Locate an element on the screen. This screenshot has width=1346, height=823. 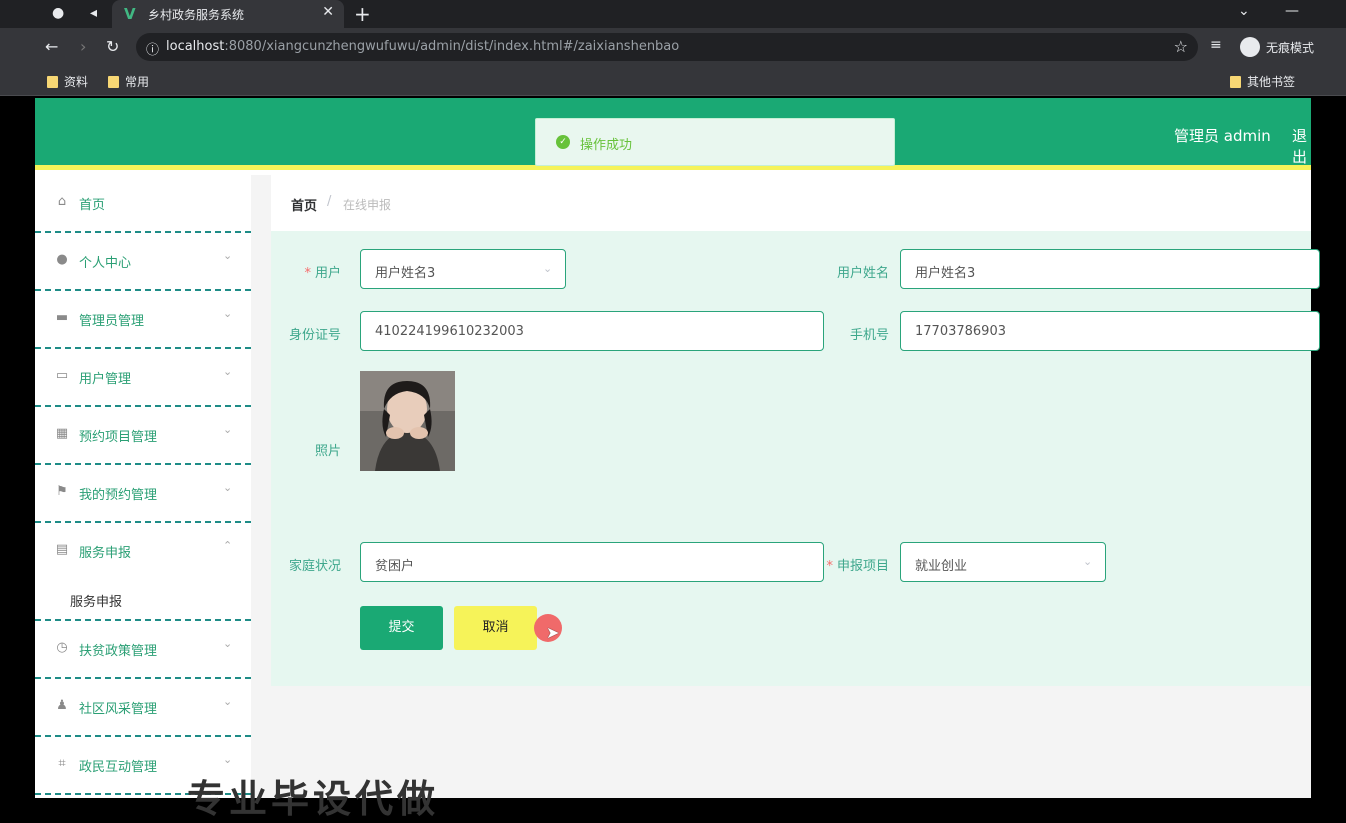
logout-link: 退出 is located at coordinates (1301, 146).